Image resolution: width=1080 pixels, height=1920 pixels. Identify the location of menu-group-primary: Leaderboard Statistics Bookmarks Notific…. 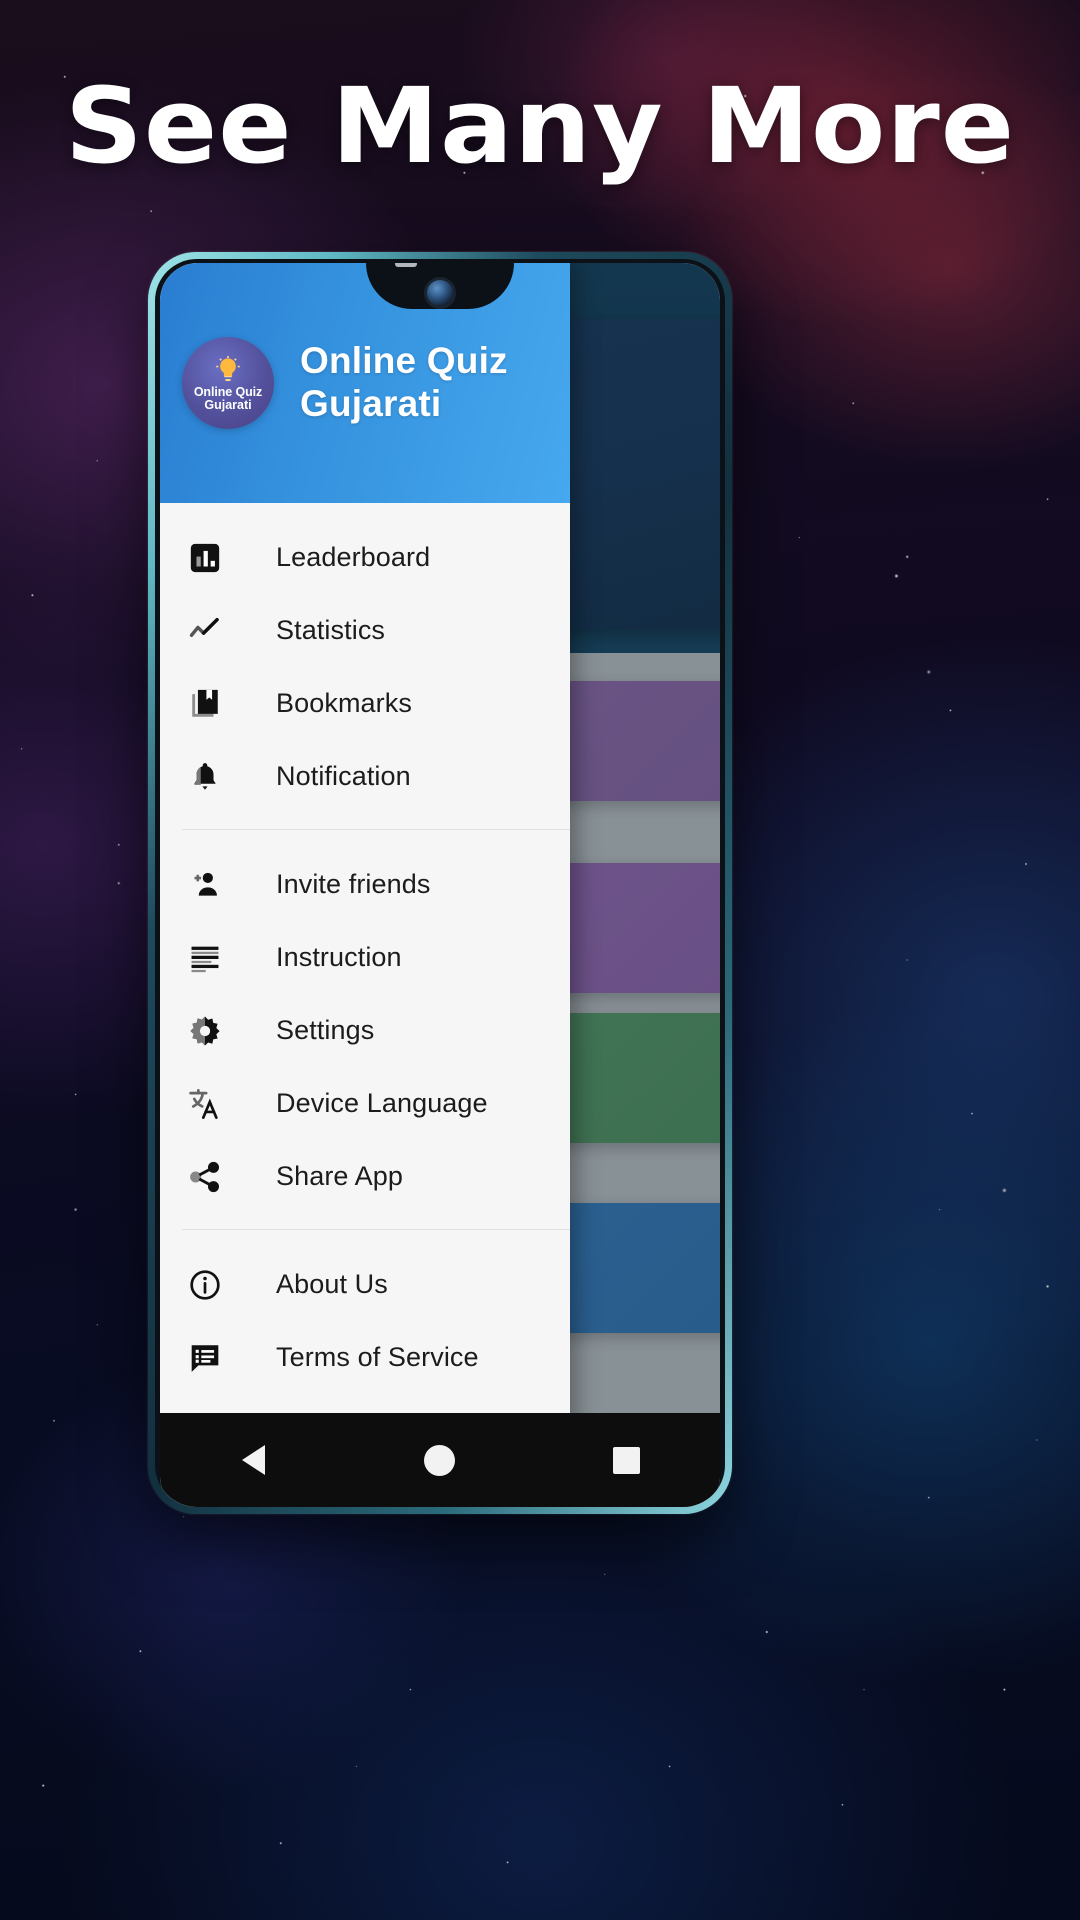
(365, 666).